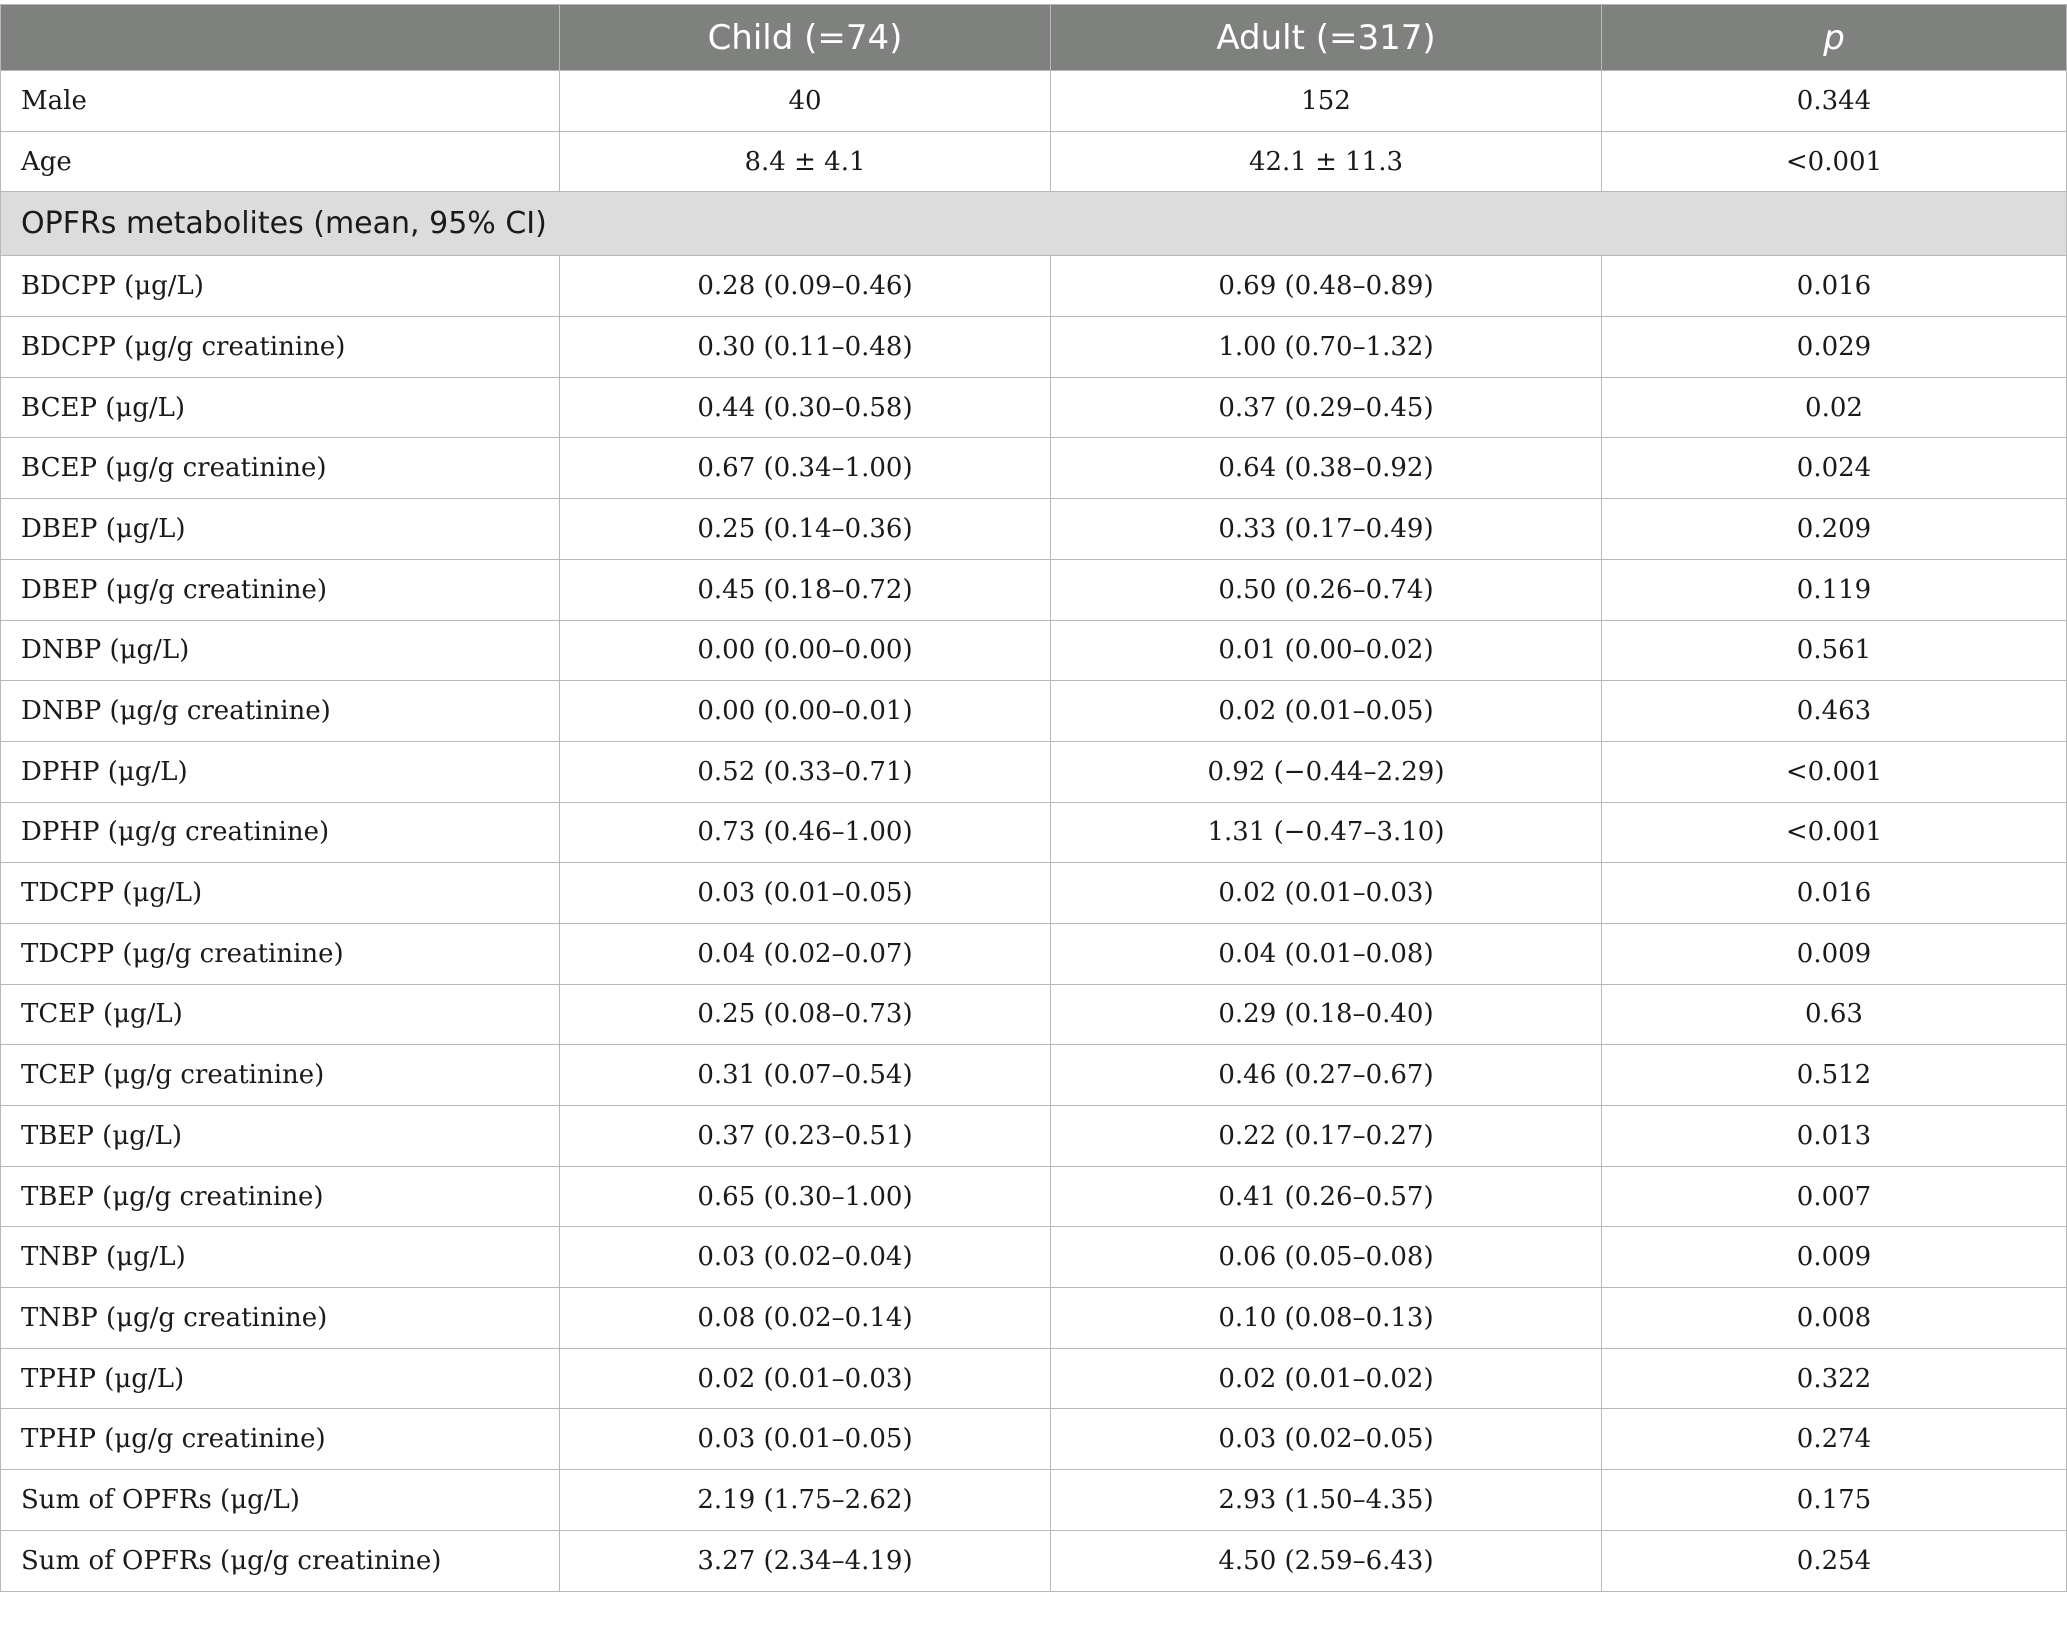  I want to click on p-value: 0.008, so click(1834, 1318).